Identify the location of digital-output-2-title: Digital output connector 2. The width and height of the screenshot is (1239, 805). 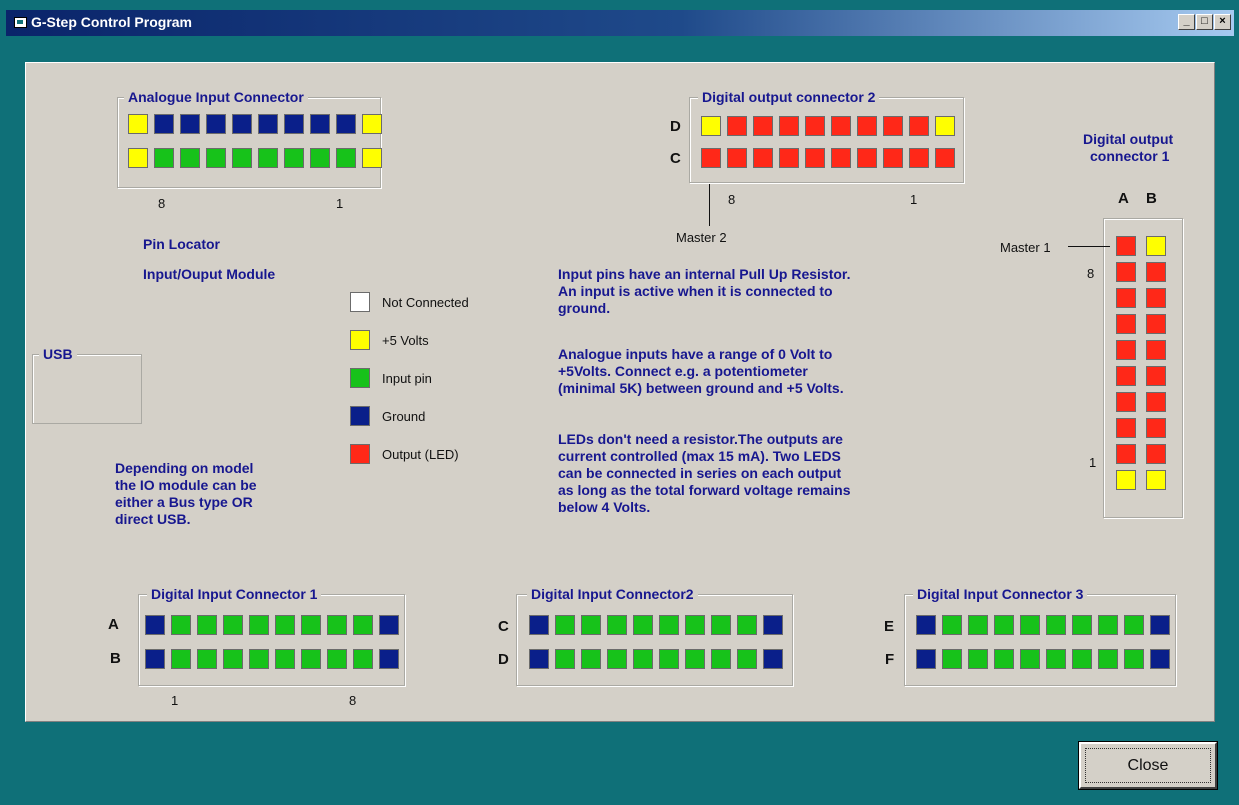
(789, 97).